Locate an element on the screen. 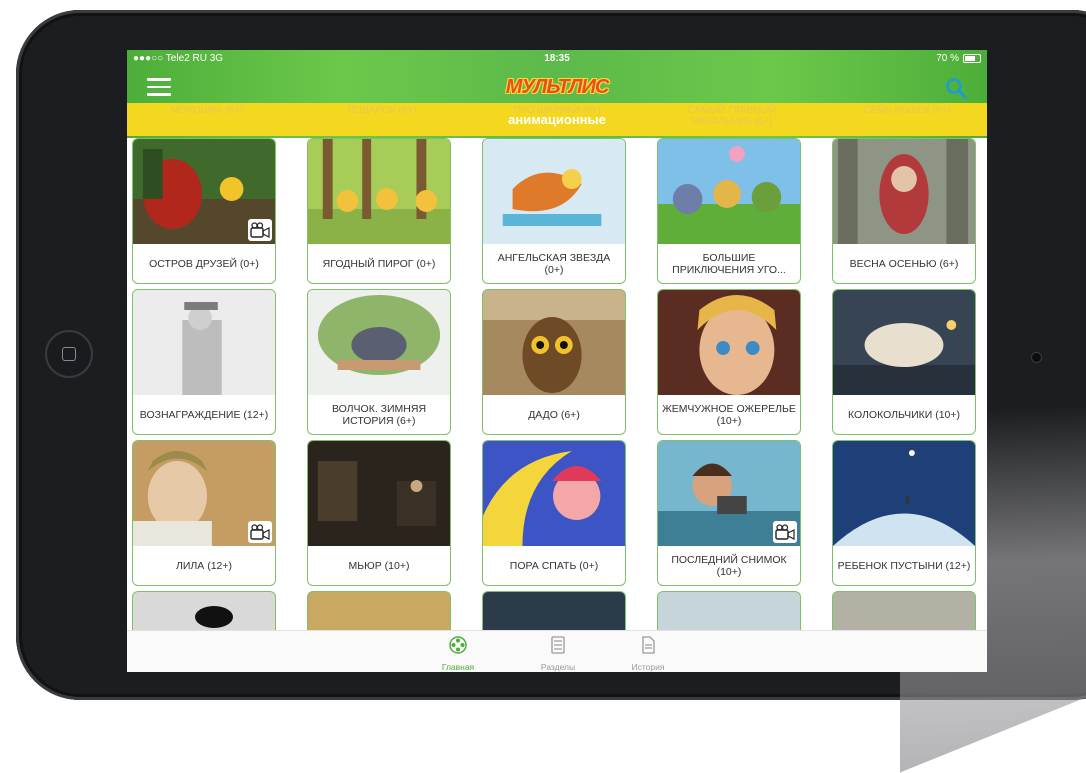 The width and height of the screenshot is (1086, 773). tab-sections: Разделы is located at coordinates (558, 653).